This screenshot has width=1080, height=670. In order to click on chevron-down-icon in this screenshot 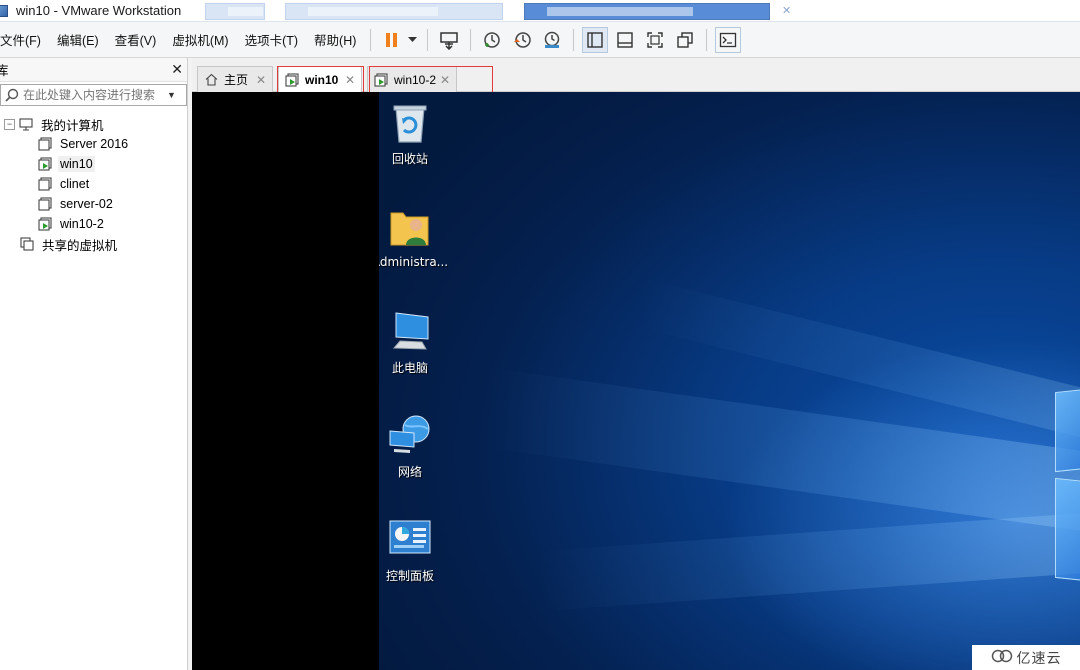, I will do `click(412, 40)`.